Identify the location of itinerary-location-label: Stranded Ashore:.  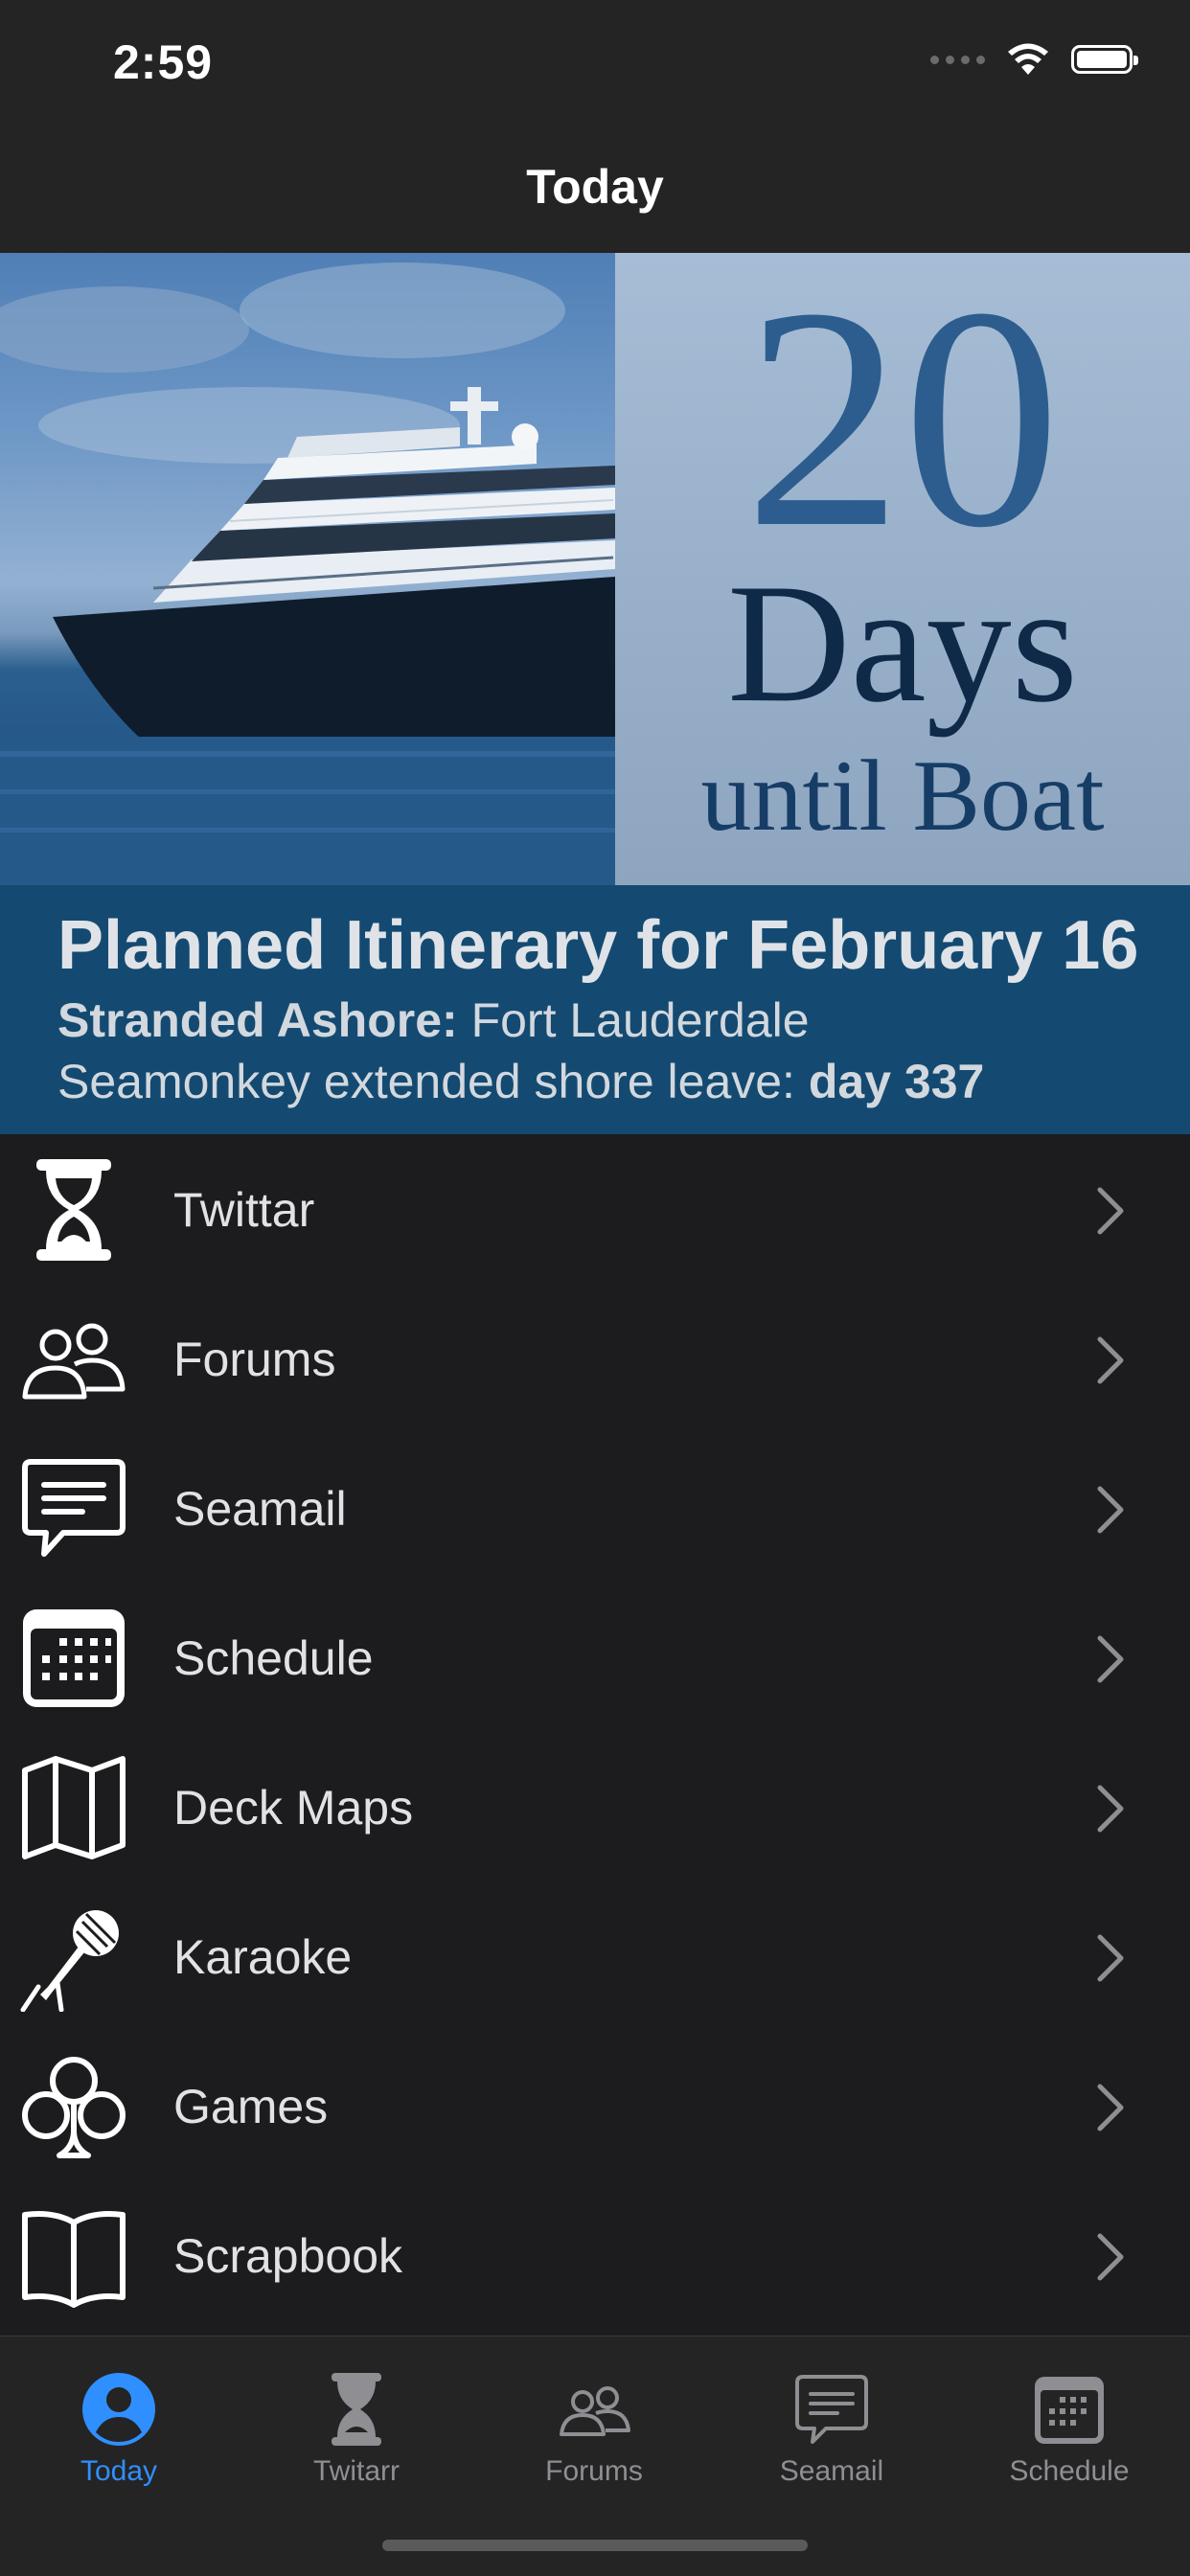
(257, 1020).